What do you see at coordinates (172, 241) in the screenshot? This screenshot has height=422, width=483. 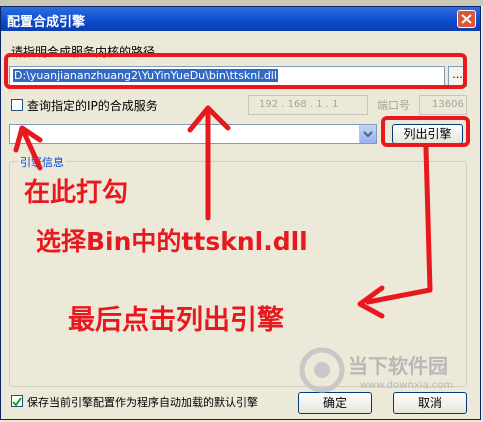 I see `annotation-choose-dll: 选择Bin中的ttsknl.dll` at bounding box center [172, 241].